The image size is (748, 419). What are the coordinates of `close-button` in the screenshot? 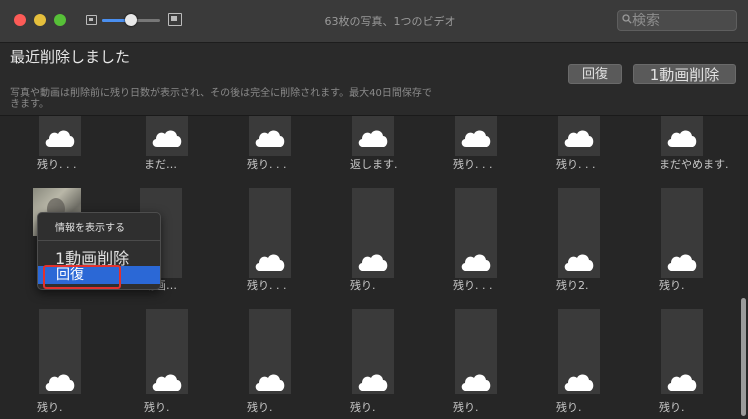 It's located at (20, 20).